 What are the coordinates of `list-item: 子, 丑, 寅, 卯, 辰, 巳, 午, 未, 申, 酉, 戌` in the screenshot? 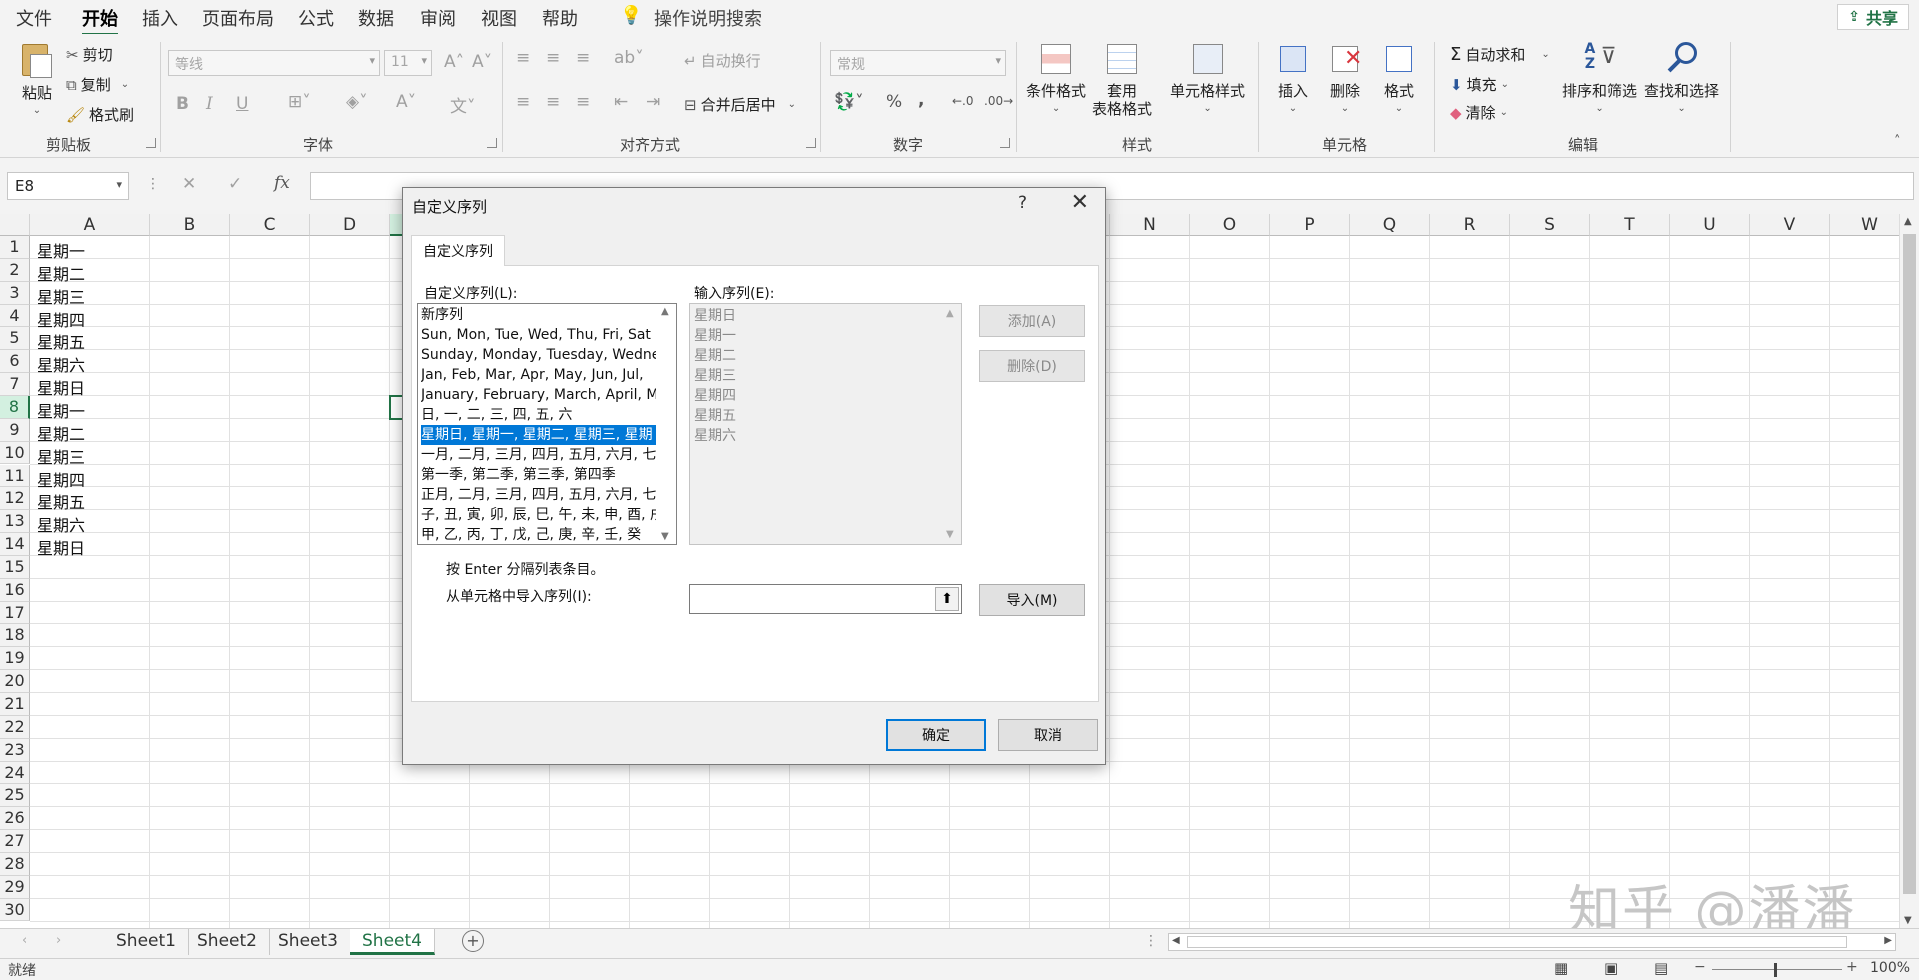 It's located at (538, 515).